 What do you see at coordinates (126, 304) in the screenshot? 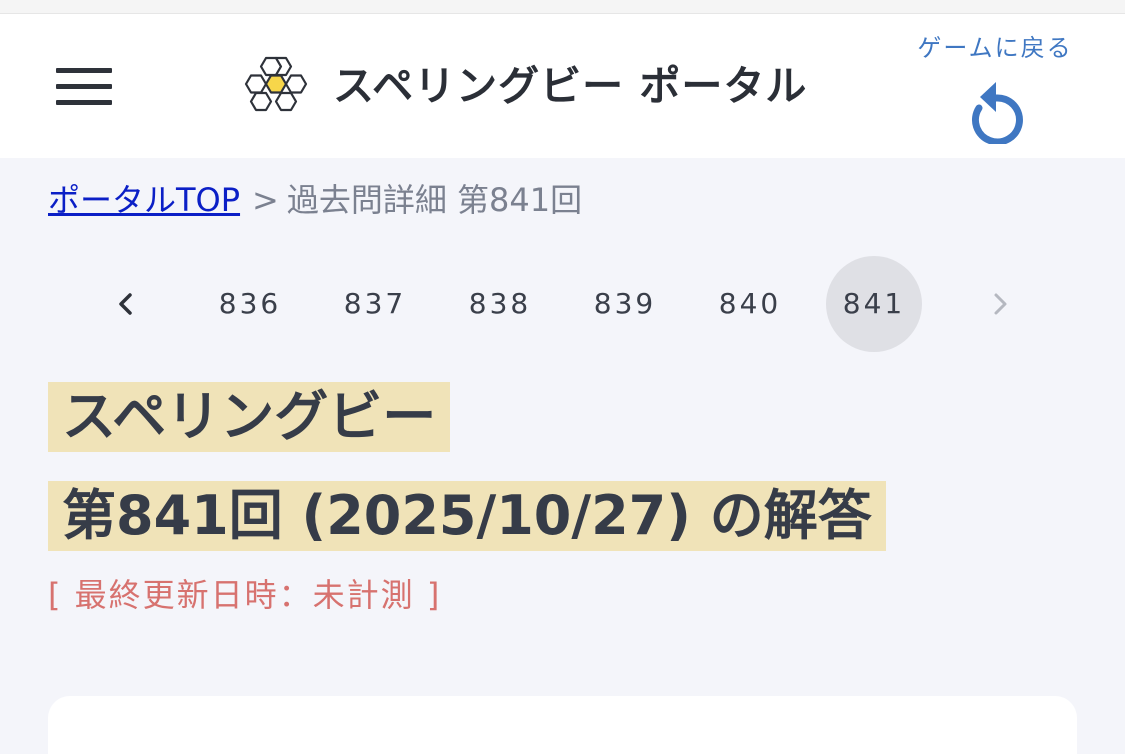
I see `chevron-left-icon` at bounding box center [126, 304].